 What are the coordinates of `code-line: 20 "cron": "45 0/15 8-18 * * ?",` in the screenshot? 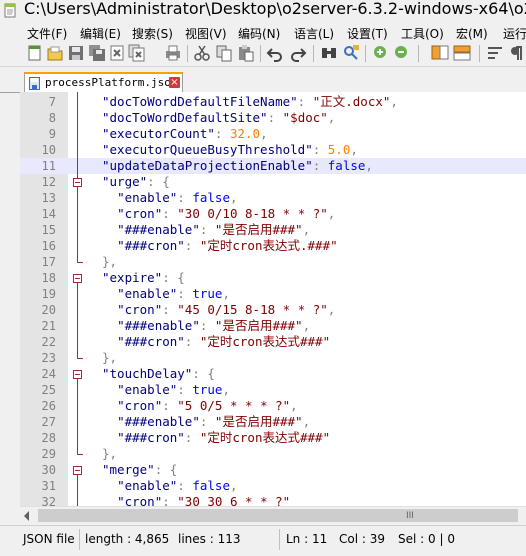 It's located at (273, 310).